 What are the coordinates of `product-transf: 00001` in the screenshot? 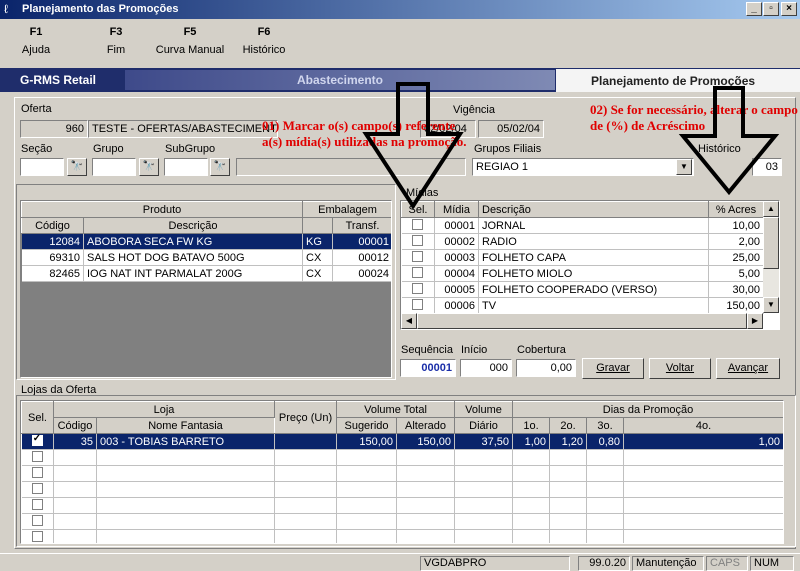 It's located at (361, 241).